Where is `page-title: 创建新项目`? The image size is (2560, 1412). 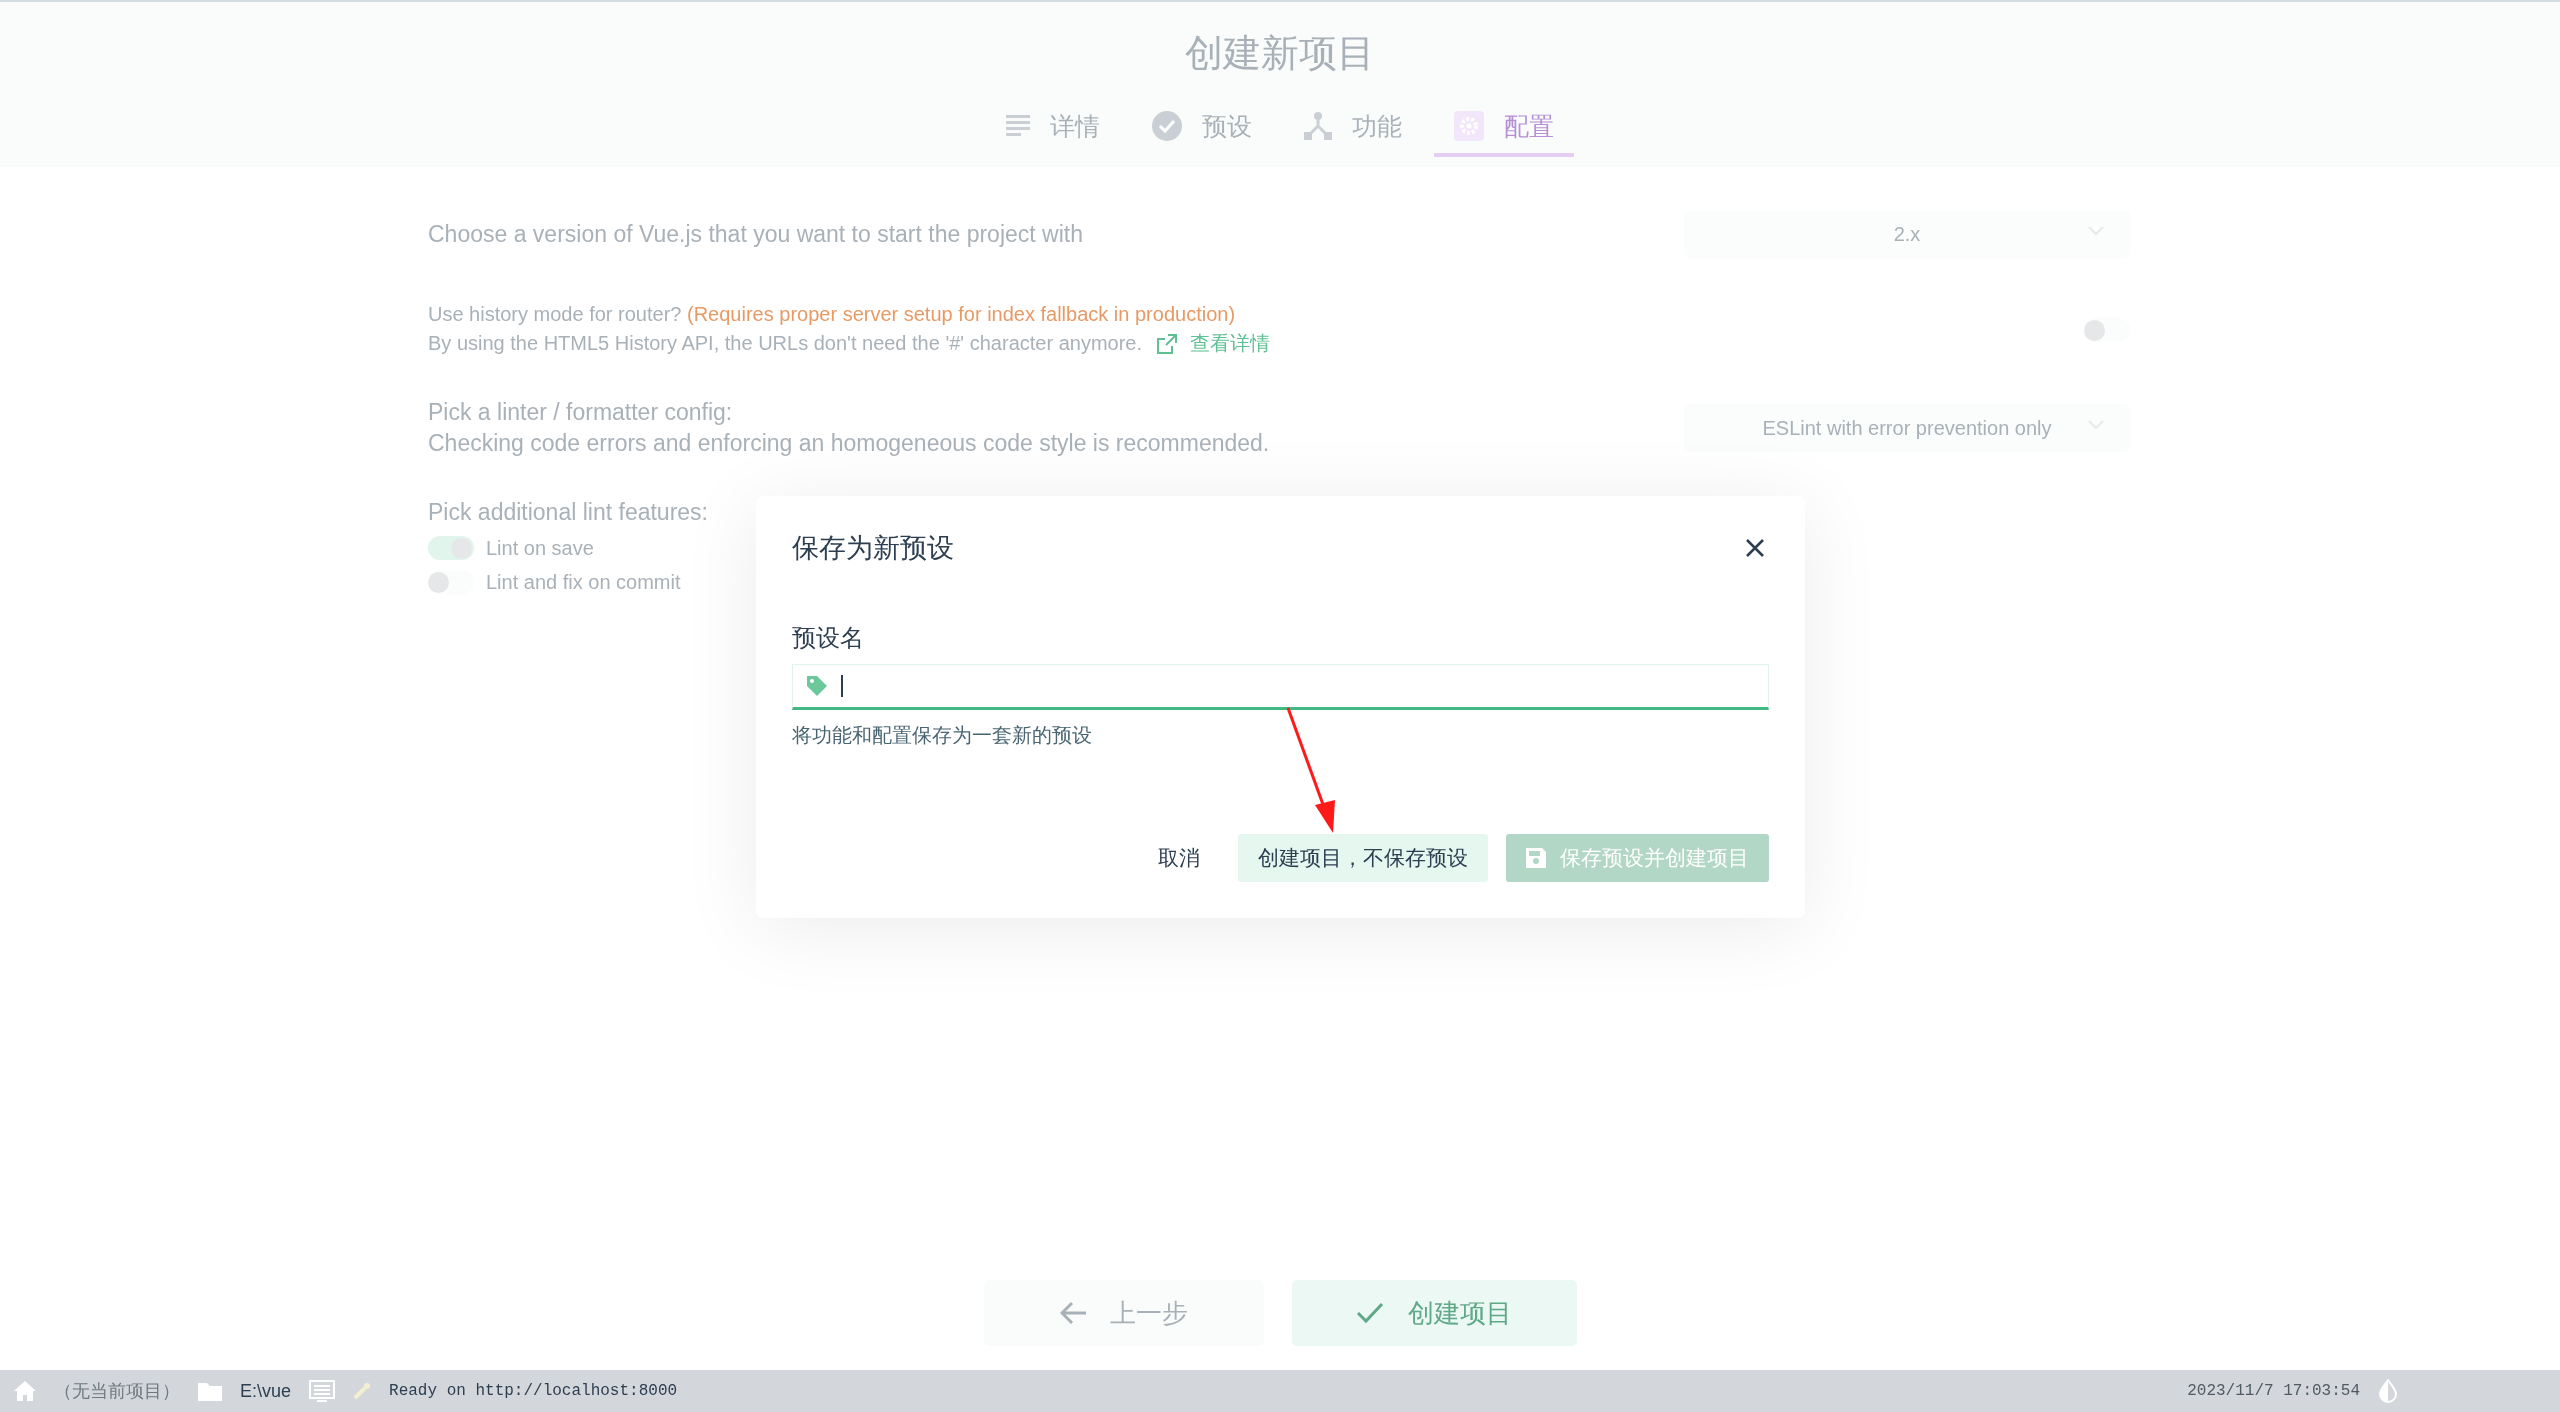 page-title: 创建新项目 is located at coordinates (1280, 53).